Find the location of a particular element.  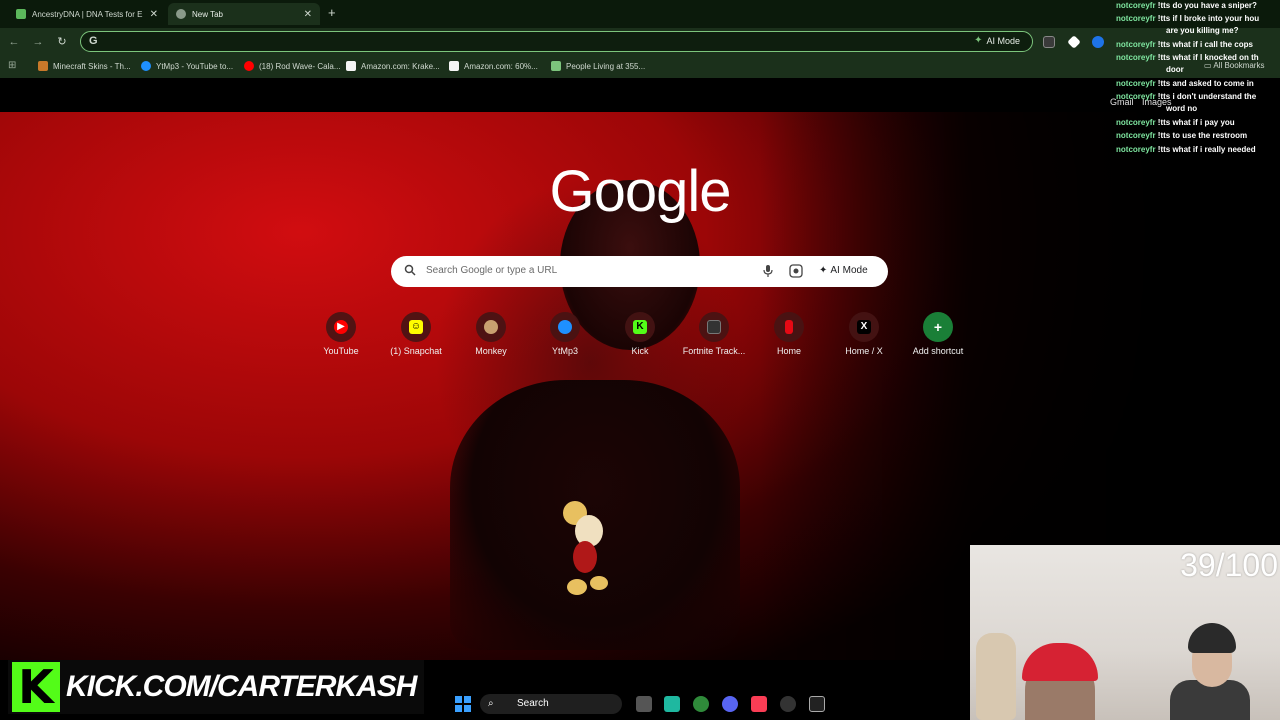

ytmp3-icon is located at coordinates (146, 66).